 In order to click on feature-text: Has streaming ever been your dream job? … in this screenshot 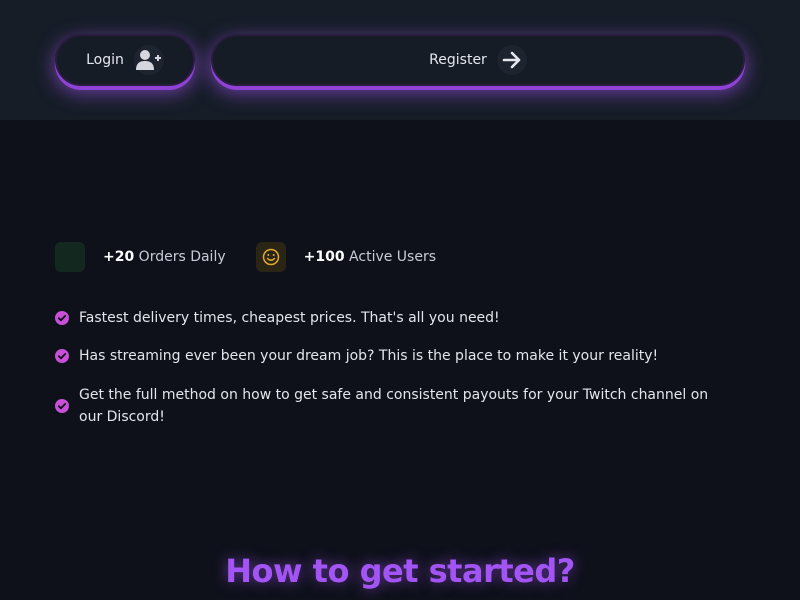, I will do `click(369, 356)`.